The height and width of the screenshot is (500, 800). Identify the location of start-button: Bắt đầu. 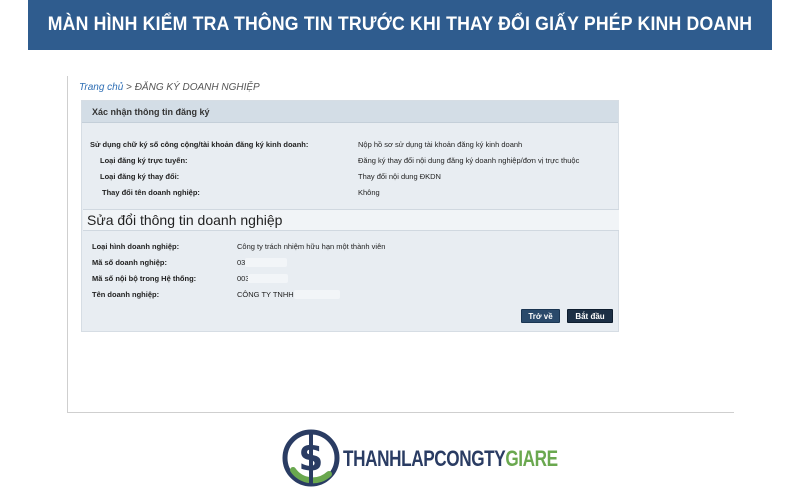
(590, 316).